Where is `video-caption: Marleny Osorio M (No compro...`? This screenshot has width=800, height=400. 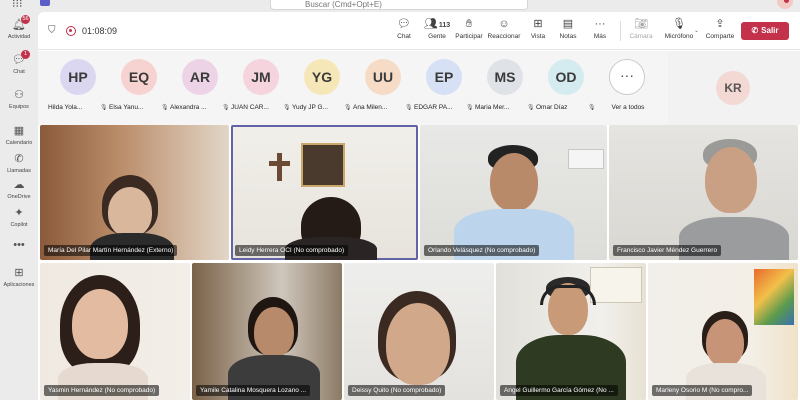
video-caption: Marleny Osorio M (No compro... is located at coordinates (702, 390).